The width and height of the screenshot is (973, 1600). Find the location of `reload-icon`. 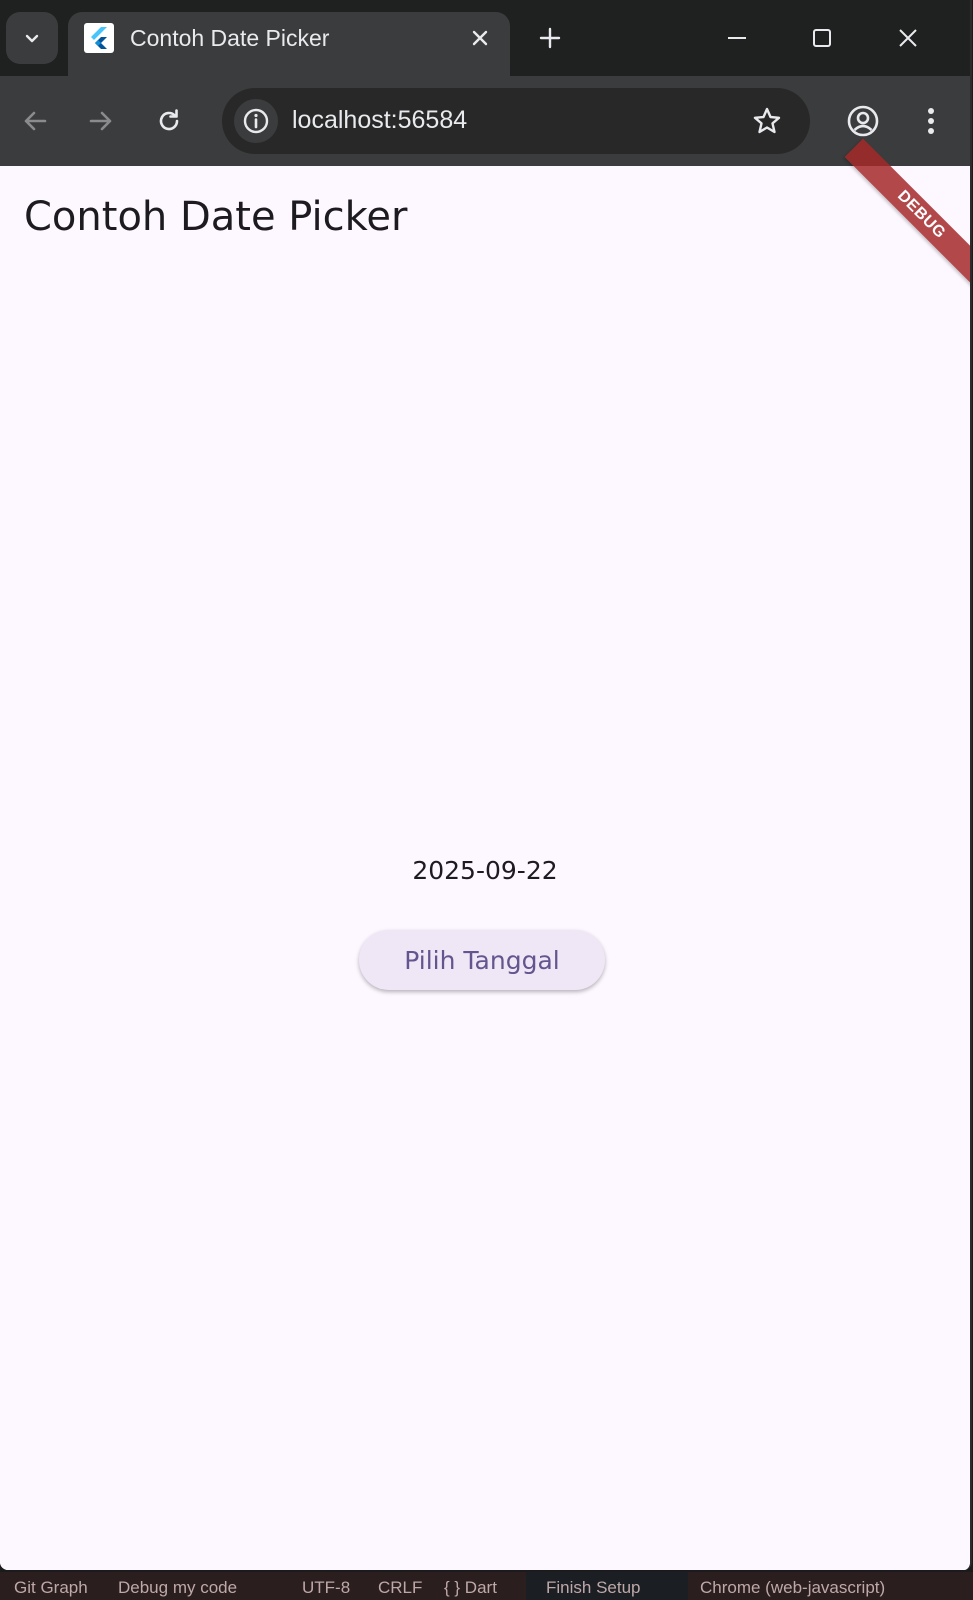

reload-icon is located at coordinates (169, 121).